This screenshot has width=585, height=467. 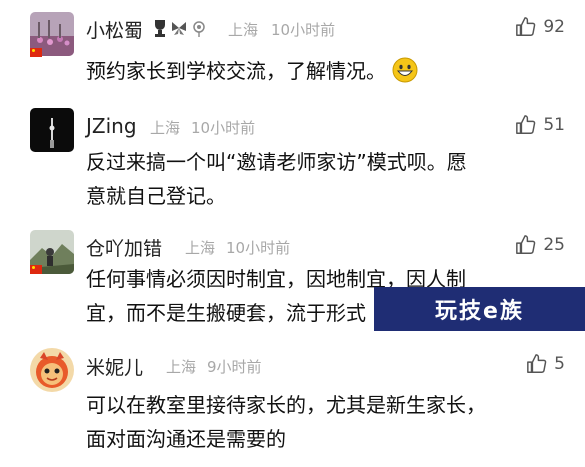 What do you see at coordinates (554, 125) in the screenshot?
I see `like-count: 51` at bounding box center [554, 125].